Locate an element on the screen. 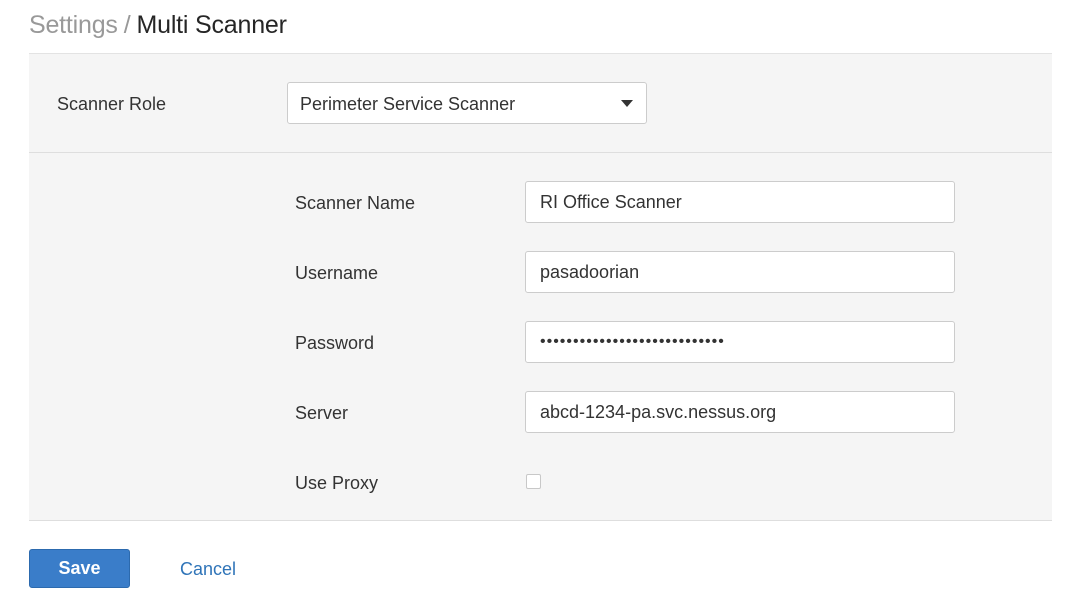  scanner-name-label: Scanner Name is located at coordinates (355, 203).